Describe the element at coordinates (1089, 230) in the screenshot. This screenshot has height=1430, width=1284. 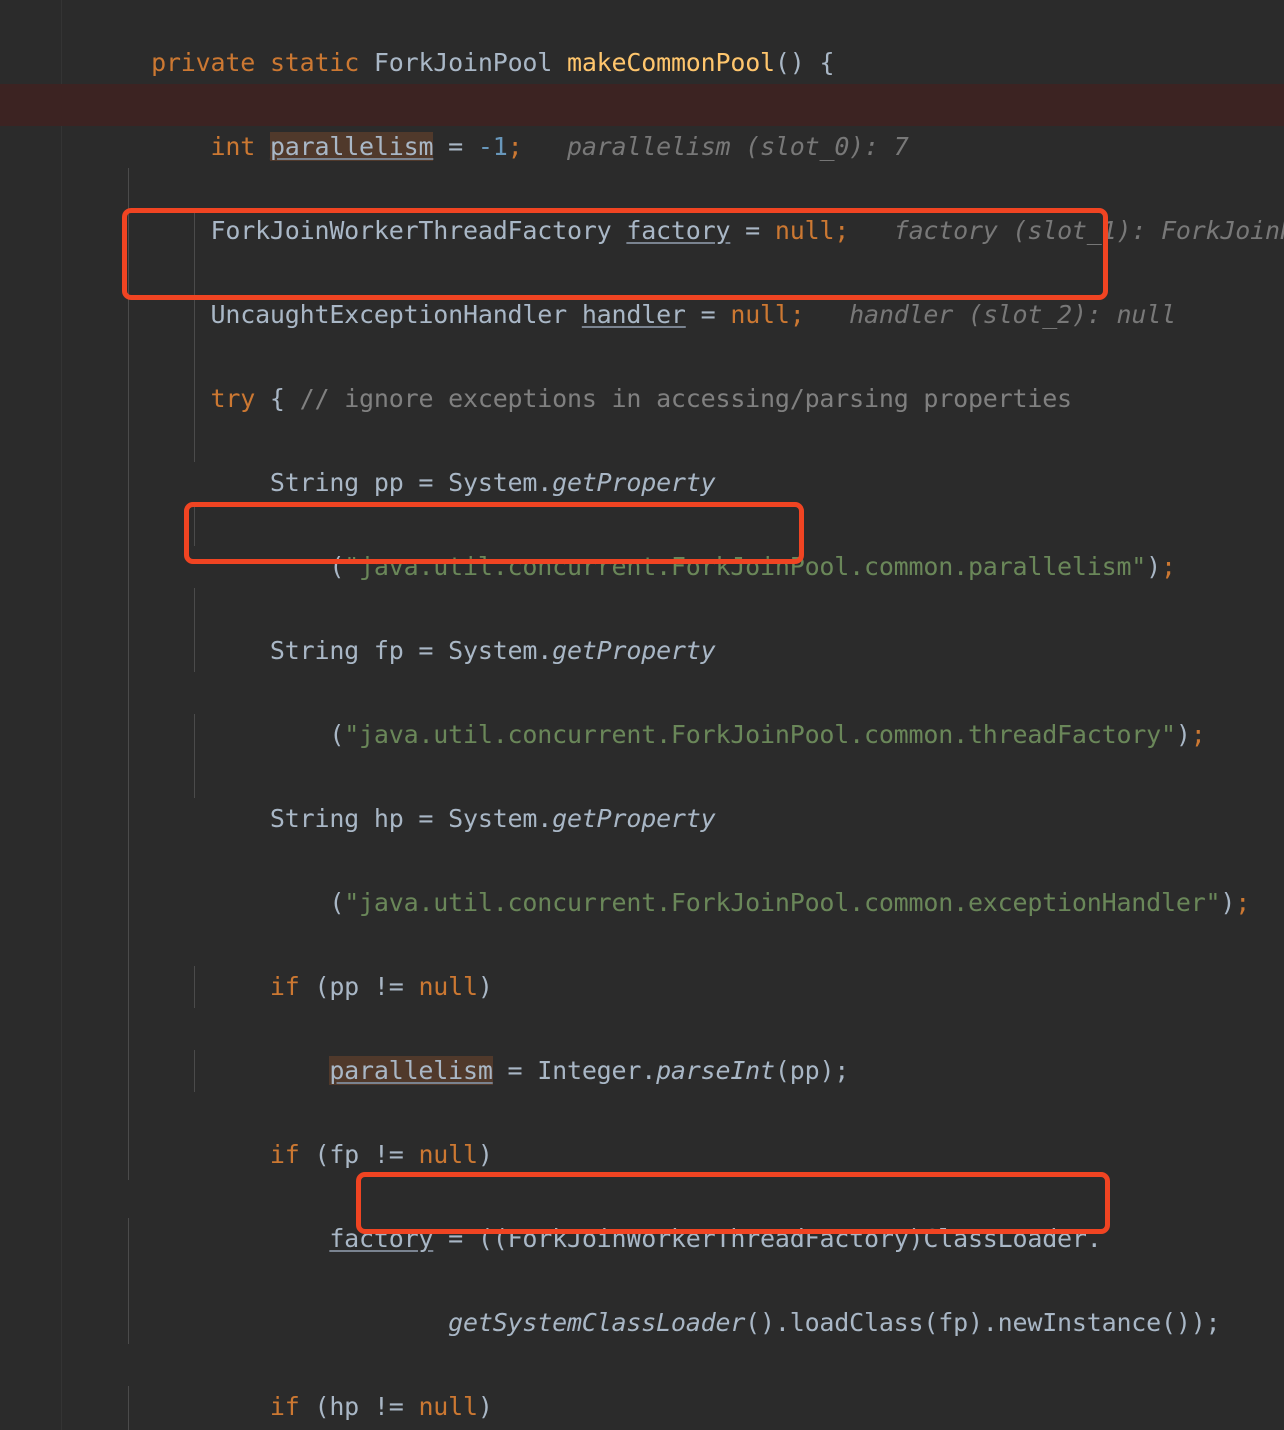
I see `debugger-inline-hint-factory: factory (slot_1): ForkJoinPool$` at that location.